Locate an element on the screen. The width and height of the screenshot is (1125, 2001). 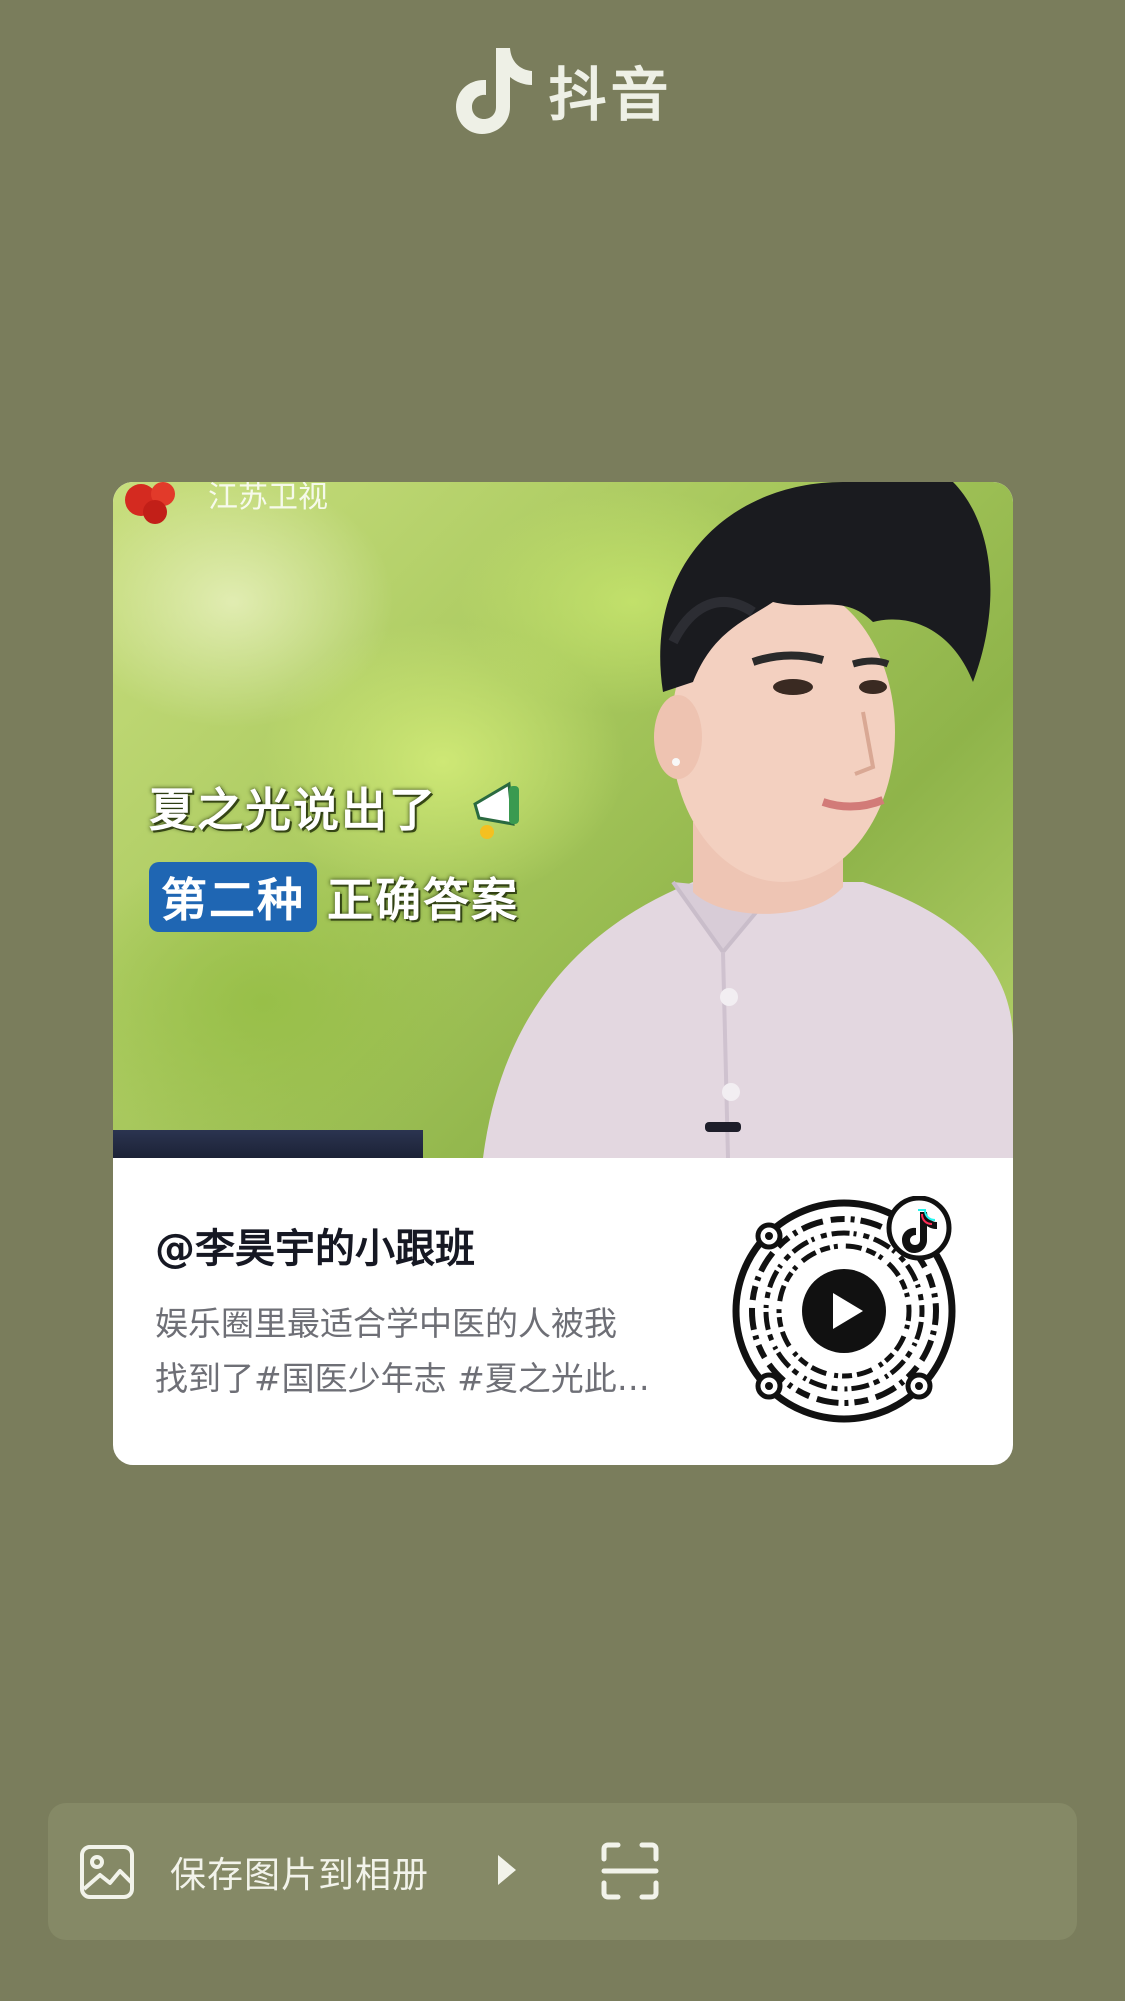
save-to-album-label: 保存图片到相册 is located at coordinates (300, 1875).